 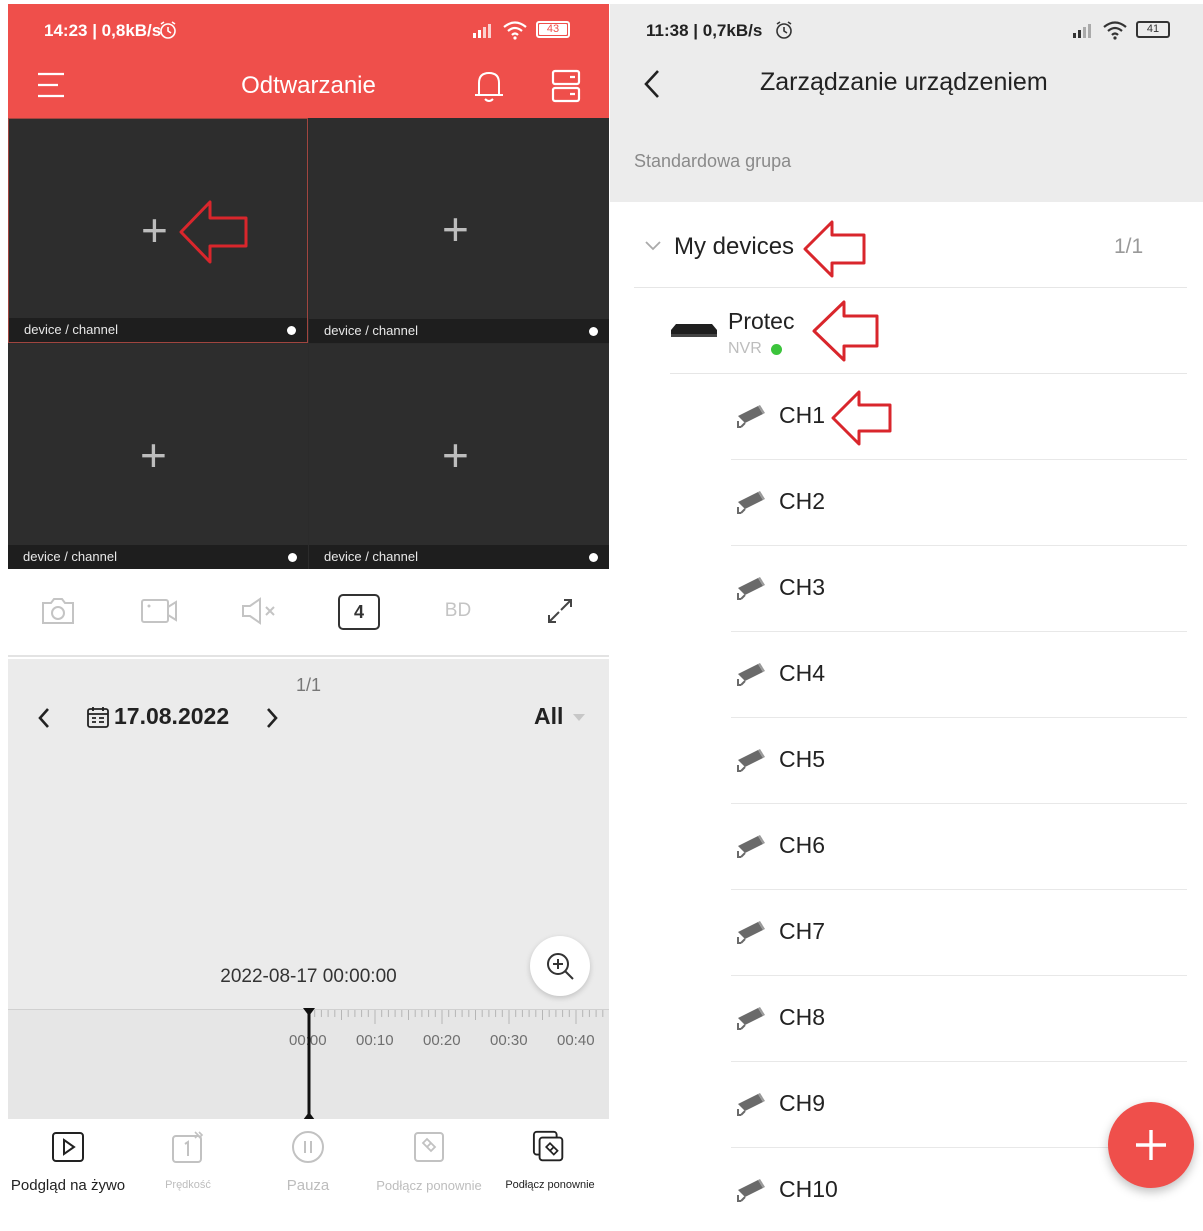 I want to click on channel-row-ch4: CH4, so click(x=959, y=675).